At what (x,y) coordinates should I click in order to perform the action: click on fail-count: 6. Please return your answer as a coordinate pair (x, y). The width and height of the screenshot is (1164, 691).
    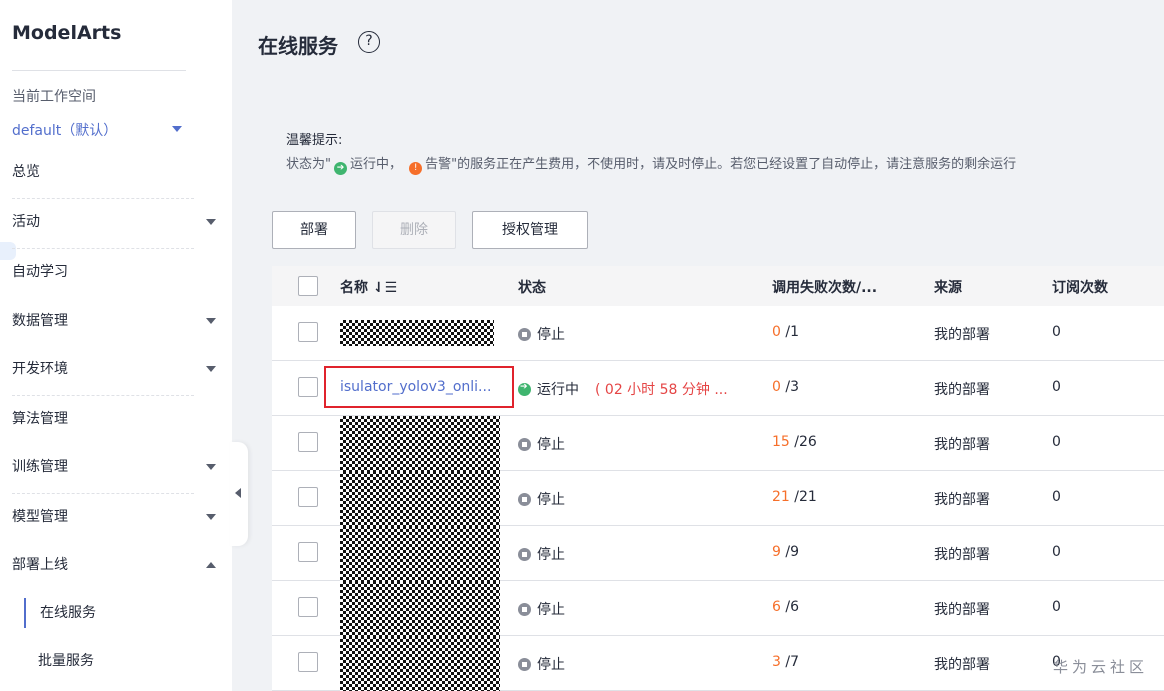
    Looking at the image, I should click on (776, 607).